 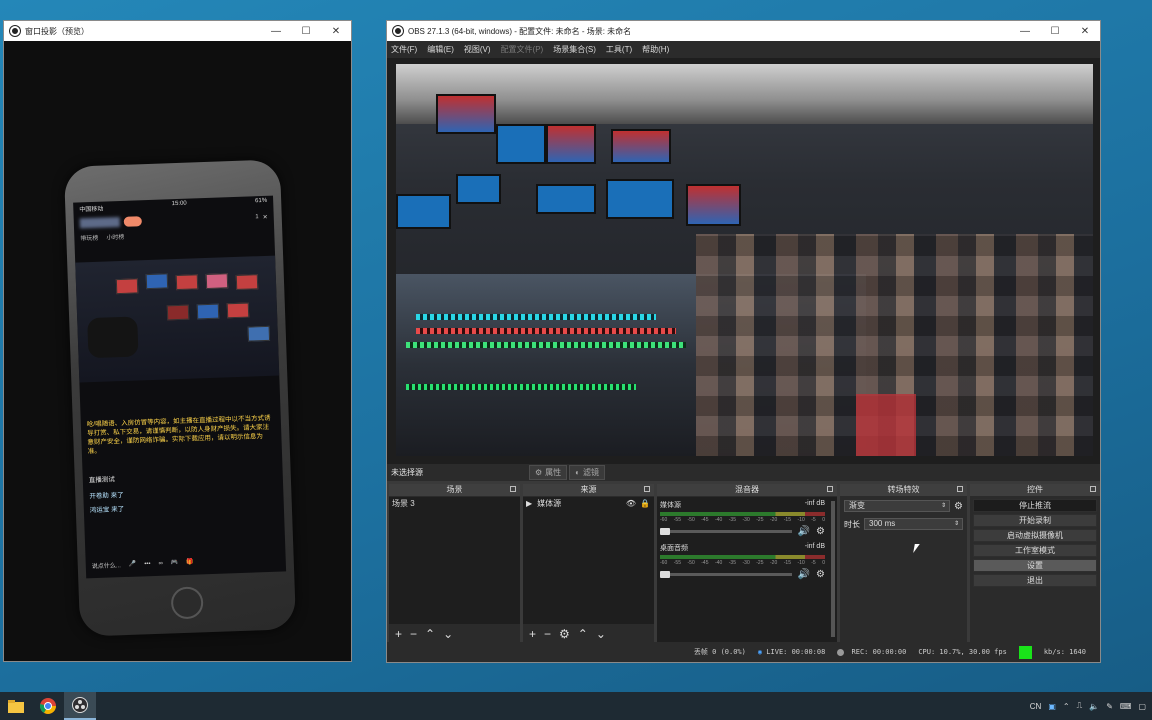 I want to click on channel-name: 桌面音频, so click(x=674, y=548).